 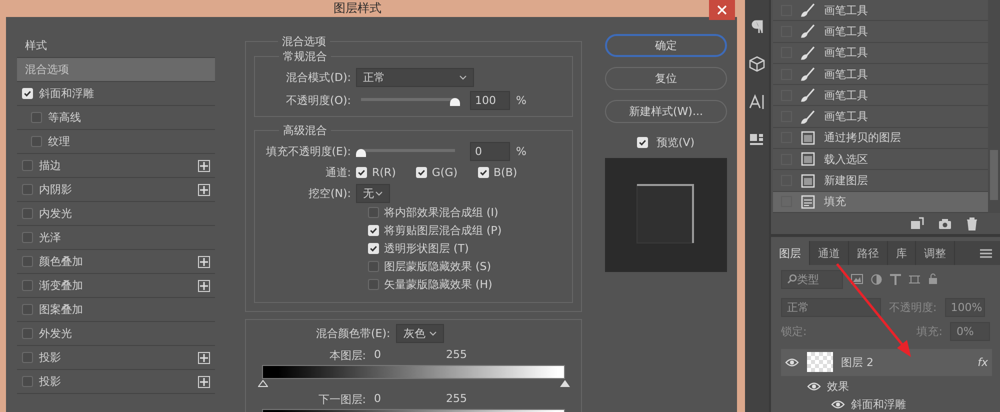 I want to click on effects-label: 效果, so click(x=838, y=386).